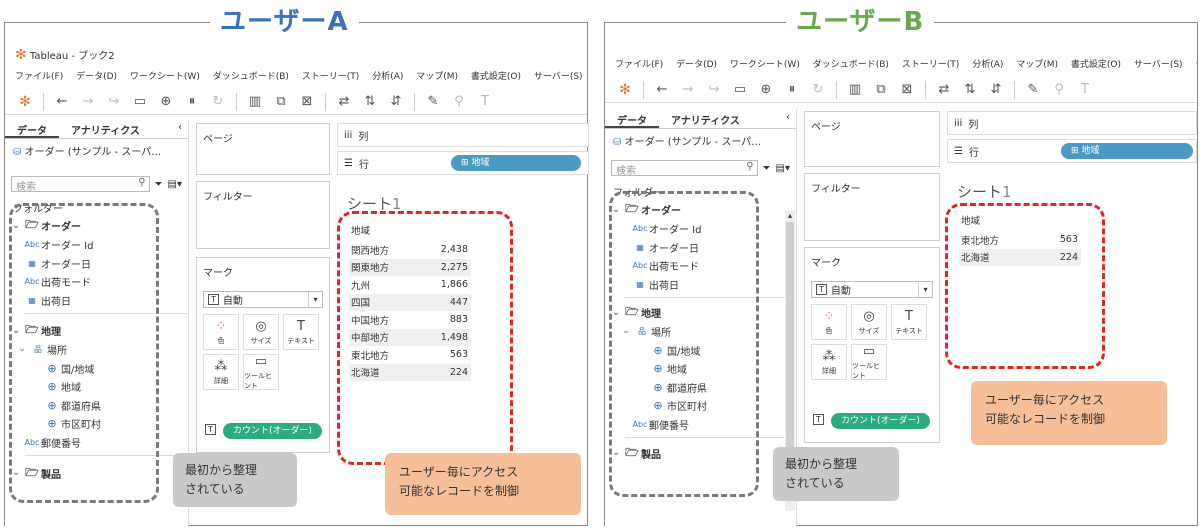 The height and width of the screenshot is (531, 1200). What do you see at coordinates (236, 101) in the screenshot?
I see `toolbar-separator` at bounding box center [236, 101].